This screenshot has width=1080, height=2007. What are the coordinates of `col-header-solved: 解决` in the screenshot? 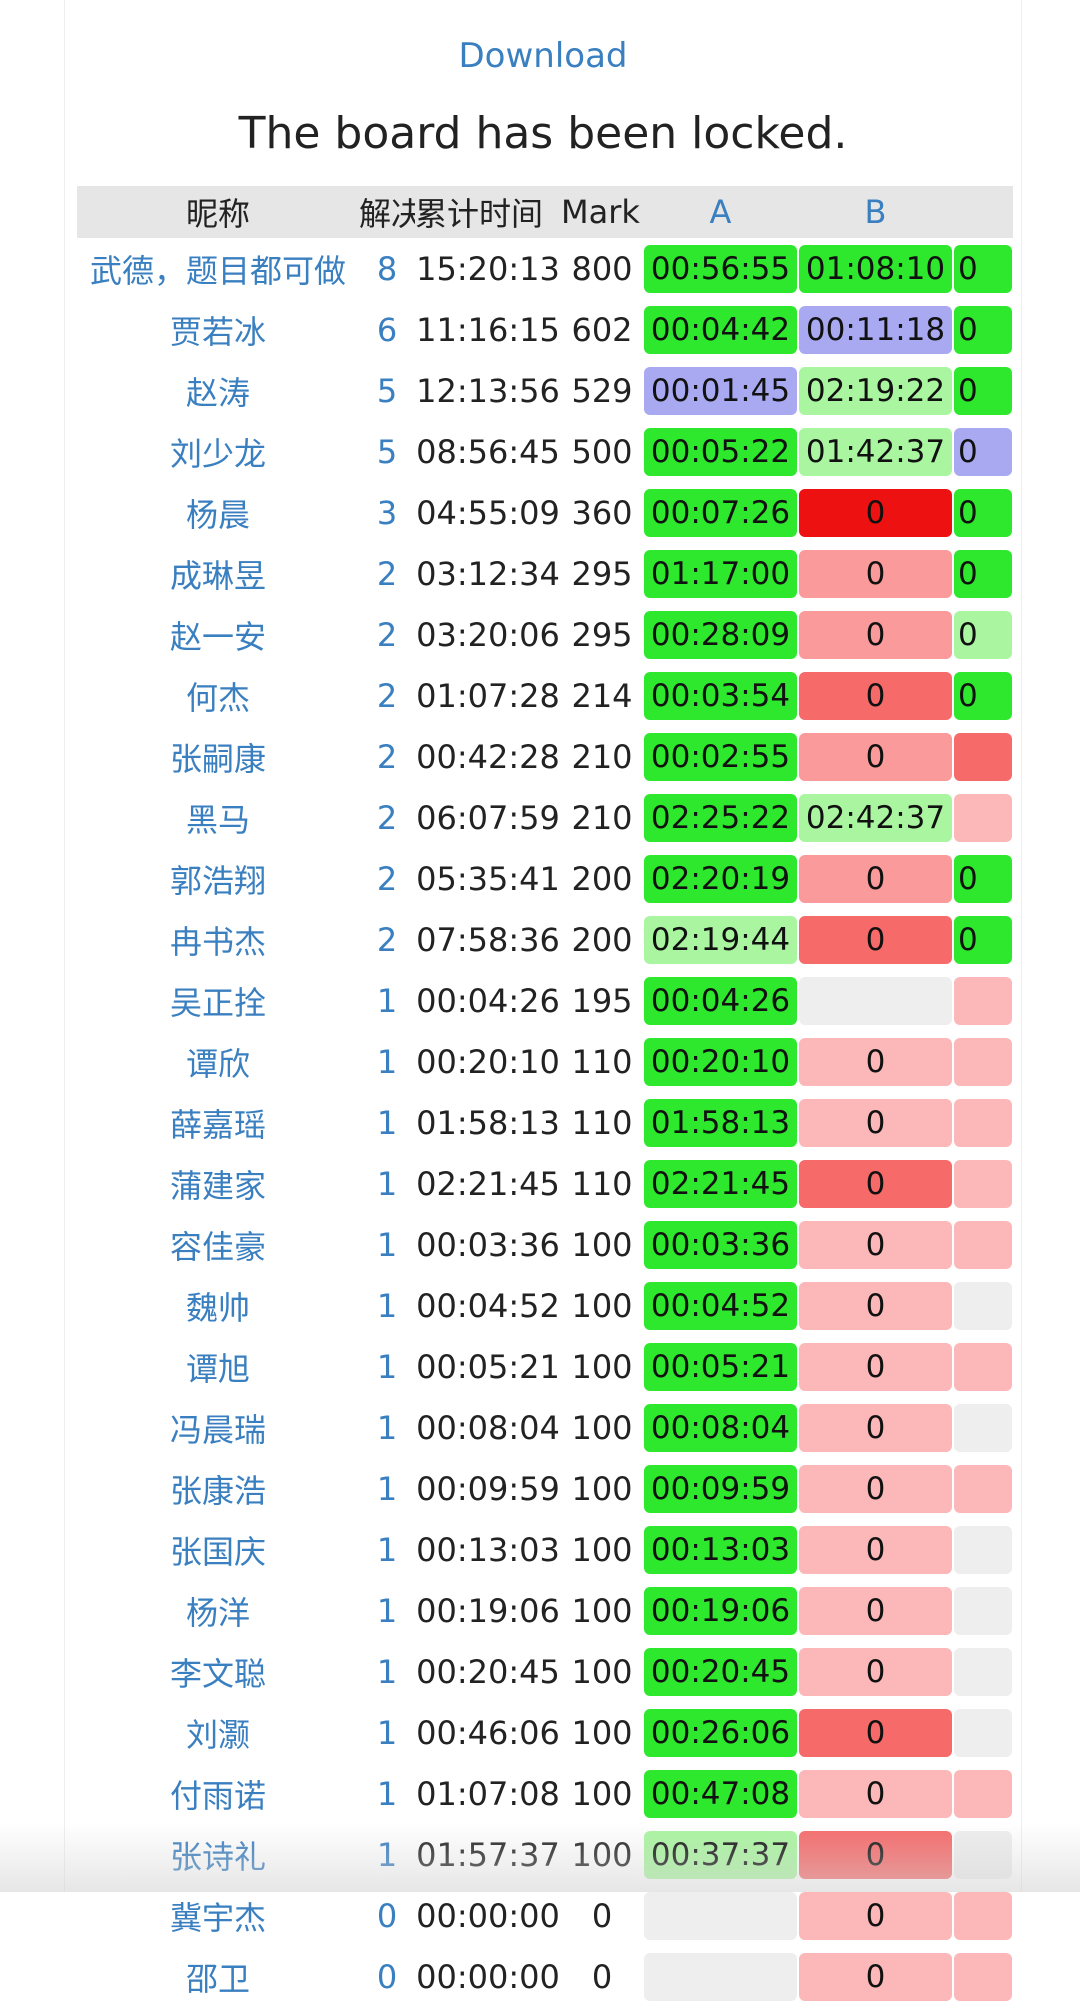 It's located at (387, 212).